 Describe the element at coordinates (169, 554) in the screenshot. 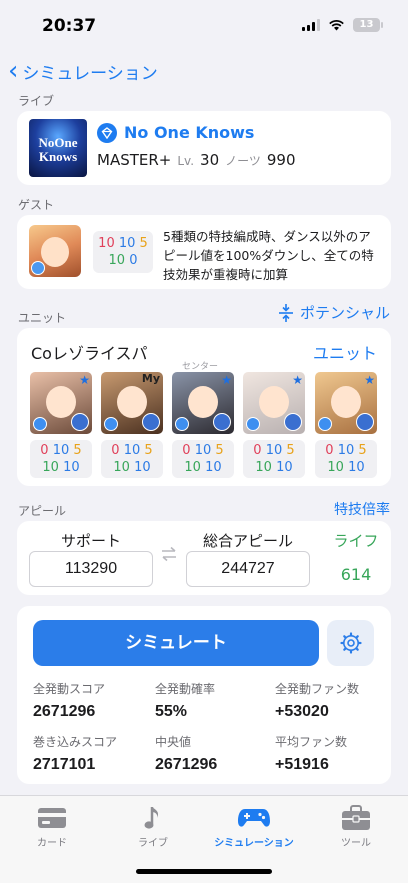

I see `swap-arrows-icon` at that location.